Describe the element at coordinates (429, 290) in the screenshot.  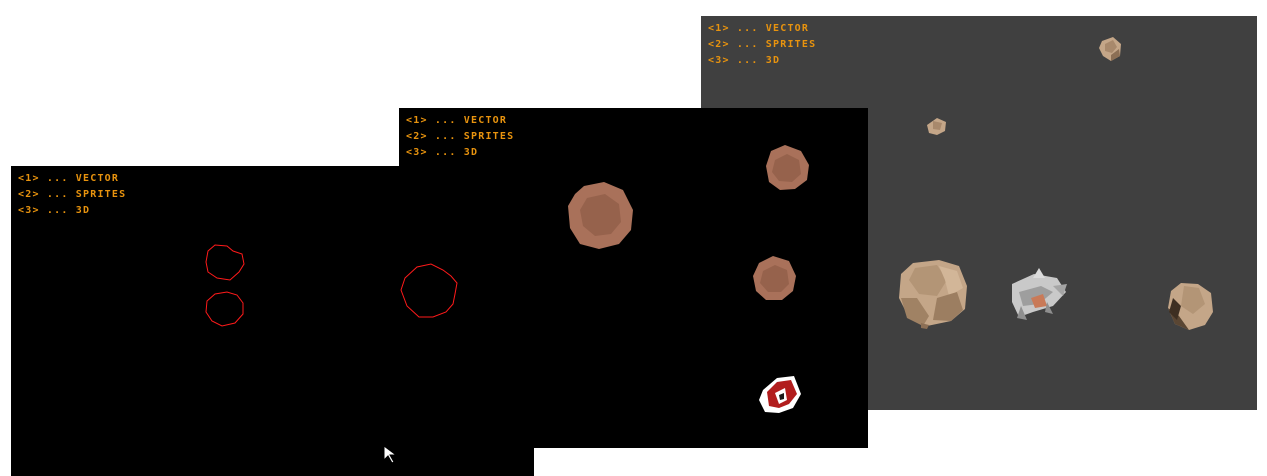
I see `asteroid-vector-right` at that location.